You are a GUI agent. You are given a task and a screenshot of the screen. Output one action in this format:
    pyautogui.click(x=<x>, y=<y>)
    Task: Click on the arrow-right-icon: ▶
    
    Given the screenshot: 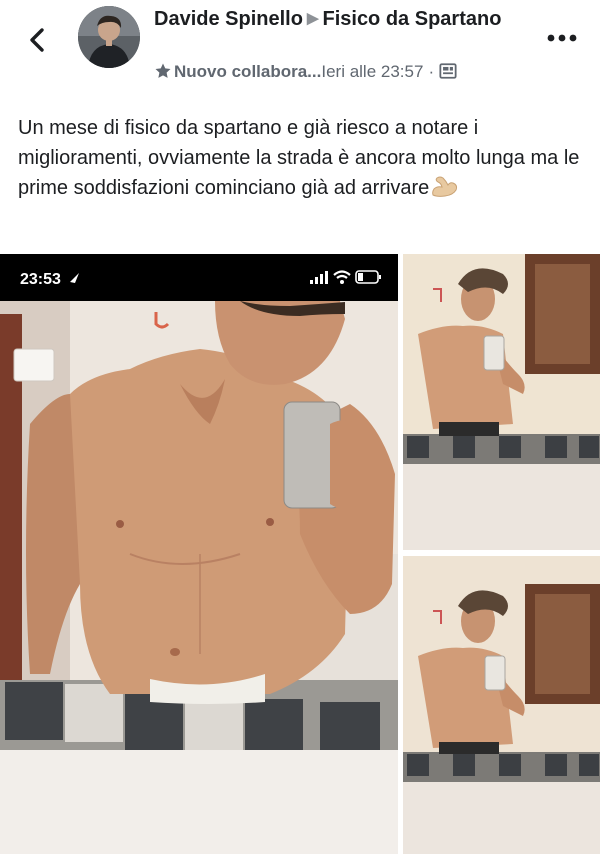 What is the action you would take?
    pyautogui.click(x=312, y=18)
    